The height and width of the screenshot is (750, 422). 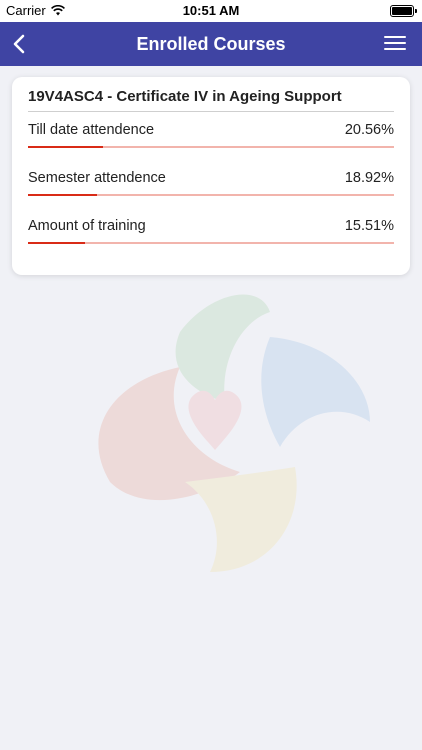 What do you see at coordinates (211, 190) in the screenshot?
I see `stat-row-semester: Semester attendence 18.92%` at bounding box center [211, 190].